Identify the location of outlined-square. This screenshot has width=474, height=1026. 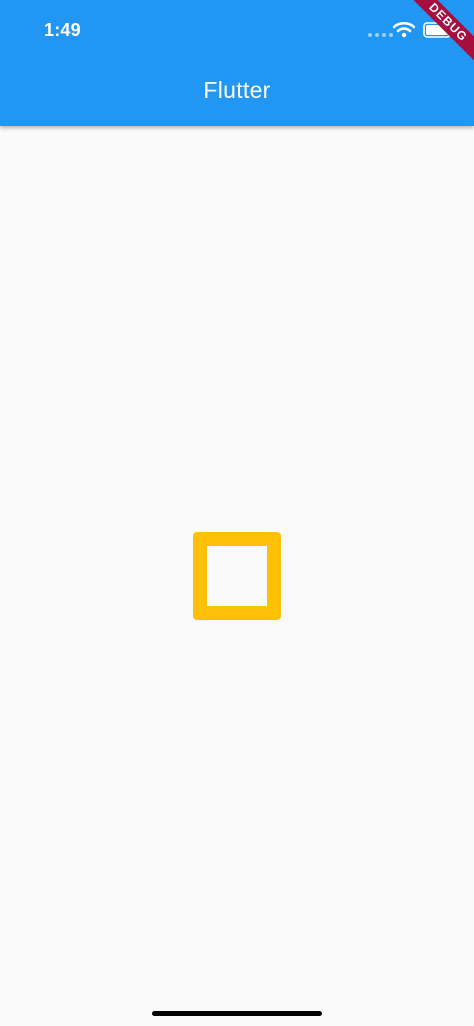
(237, 576).